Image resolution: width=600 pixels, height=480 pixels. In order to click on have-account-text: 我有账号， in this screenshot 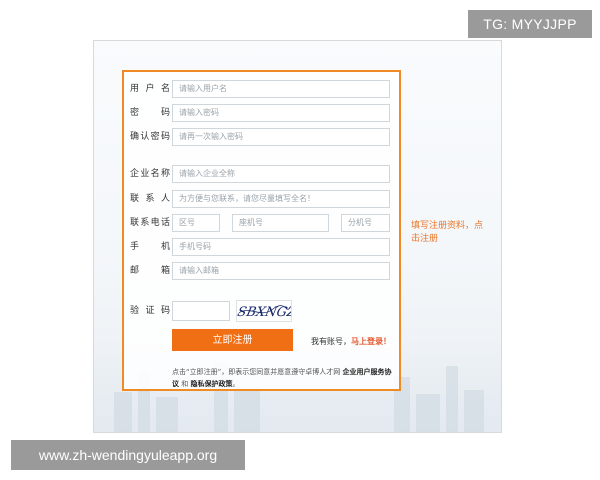, I will do `click(331, 341)`.